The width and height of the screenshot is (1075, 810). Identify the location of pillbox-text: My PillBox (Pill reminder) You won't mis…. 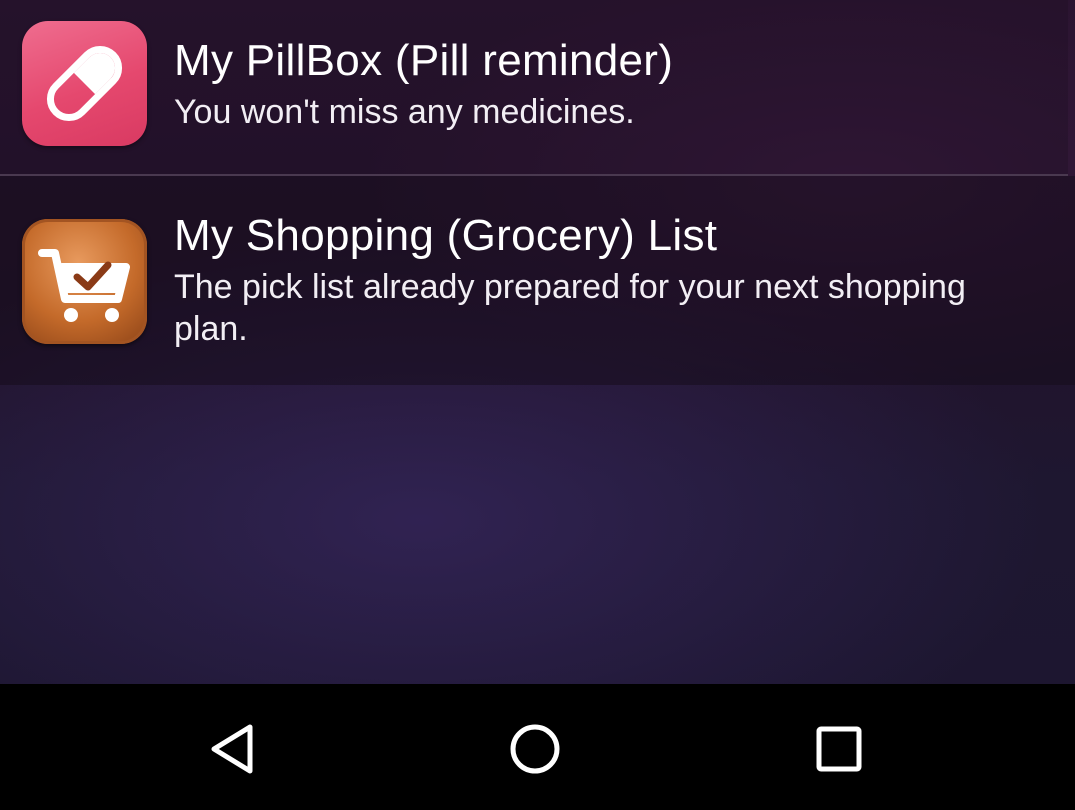
(604, 84).